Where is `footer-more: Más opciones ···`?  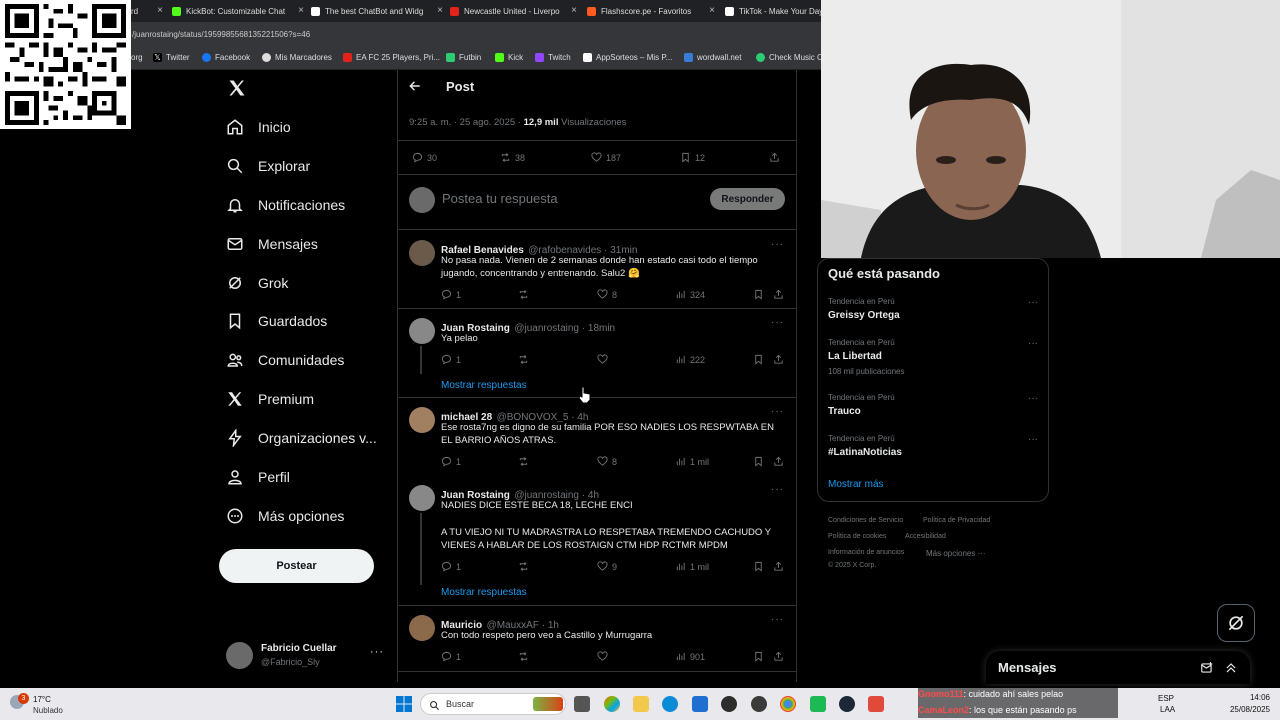 footer-more: Más opciones ··· is located at coordinates (956, 553).